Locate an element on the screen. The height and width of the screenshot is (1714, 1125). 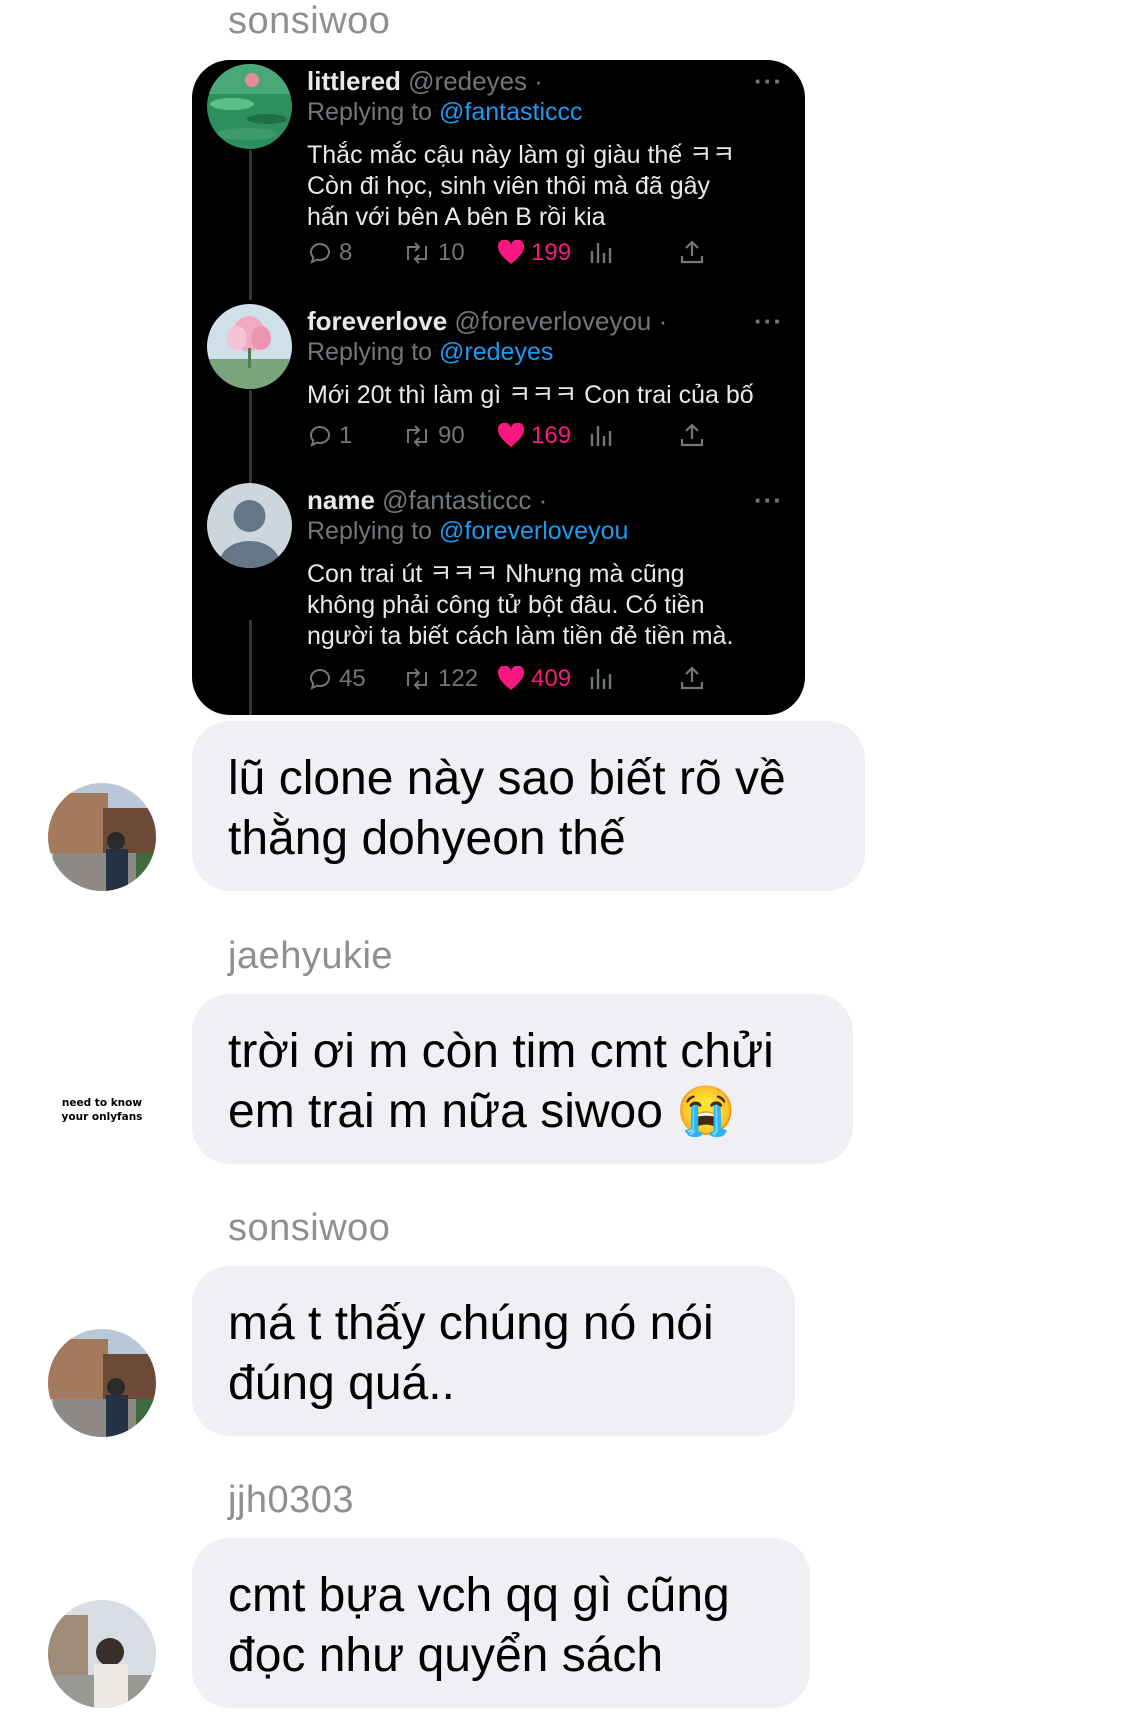
avatar: need to know your onlyfans is located at coordinates (102, 1110).